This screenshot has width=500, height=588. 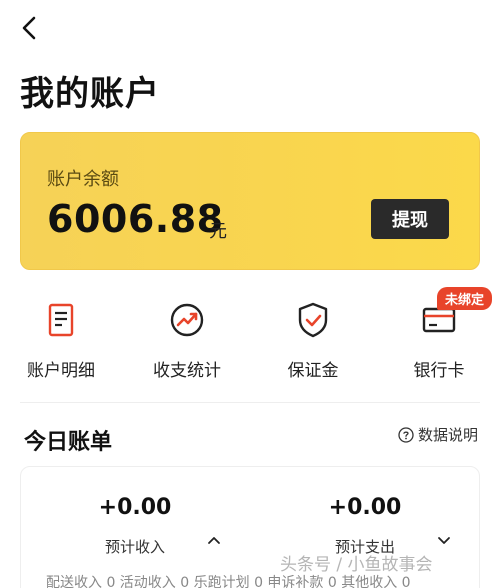 What do you see at coordinates (313, 341) in the screenshot?
I see `deposit-button: 保证金` at bounding box center [313, 341].